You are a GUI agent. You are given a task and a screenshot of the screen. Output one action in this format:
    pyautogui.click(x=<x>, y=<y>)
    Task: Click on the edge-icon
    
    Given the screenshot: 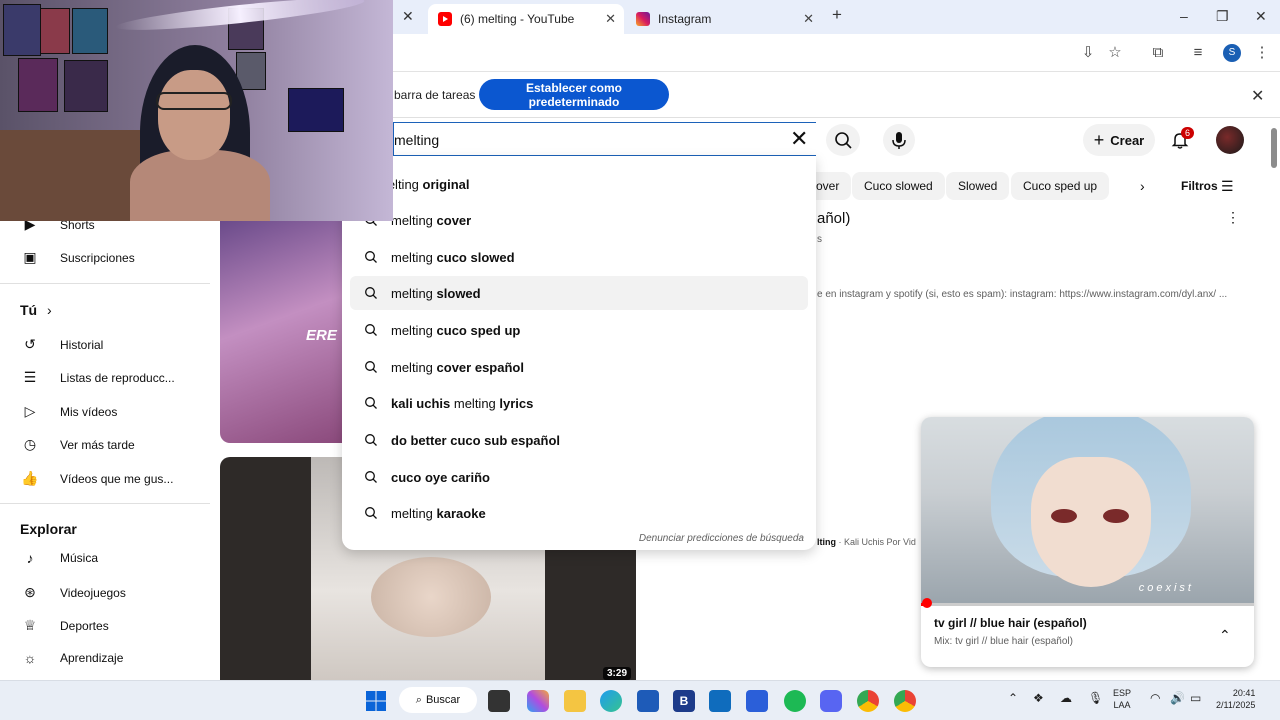 What is the action you would take?
    pyautogui.click(x=611, y=701)
    